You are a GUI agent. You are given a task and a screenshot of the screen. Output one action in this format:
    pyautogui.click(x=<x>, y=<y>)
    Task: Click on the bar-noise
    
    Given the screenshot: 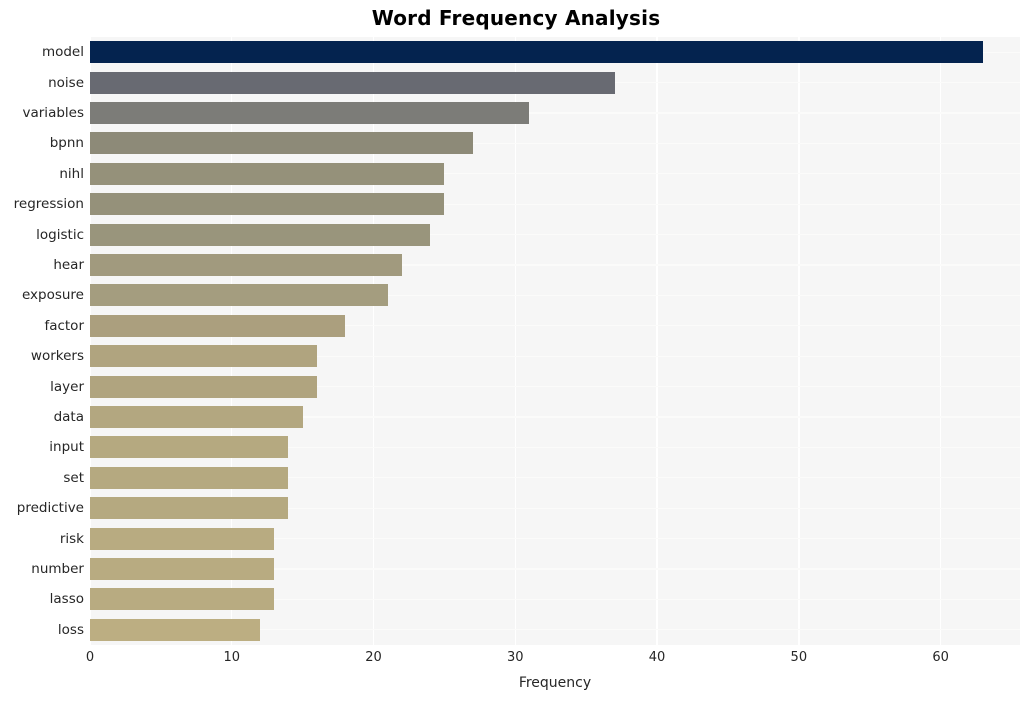 What is the action you would take?
    pyautogui.click(x=352, y=82)
    